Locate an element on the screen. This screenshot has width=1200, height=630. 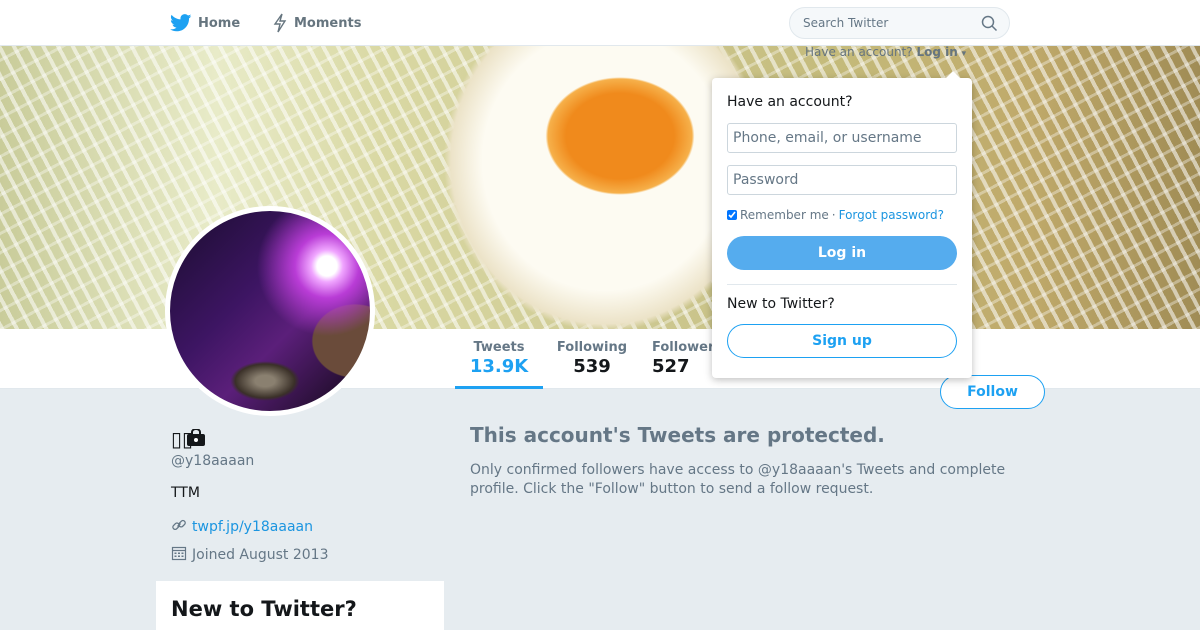
avatar is located at coordinates (270, 311).